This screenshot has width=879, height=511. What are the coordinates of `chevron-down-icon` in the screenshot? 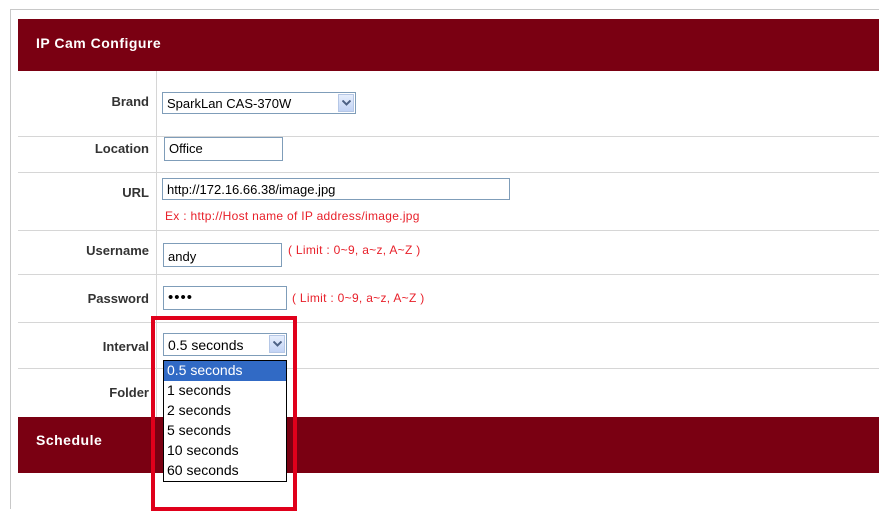 It's located at (346, 103).